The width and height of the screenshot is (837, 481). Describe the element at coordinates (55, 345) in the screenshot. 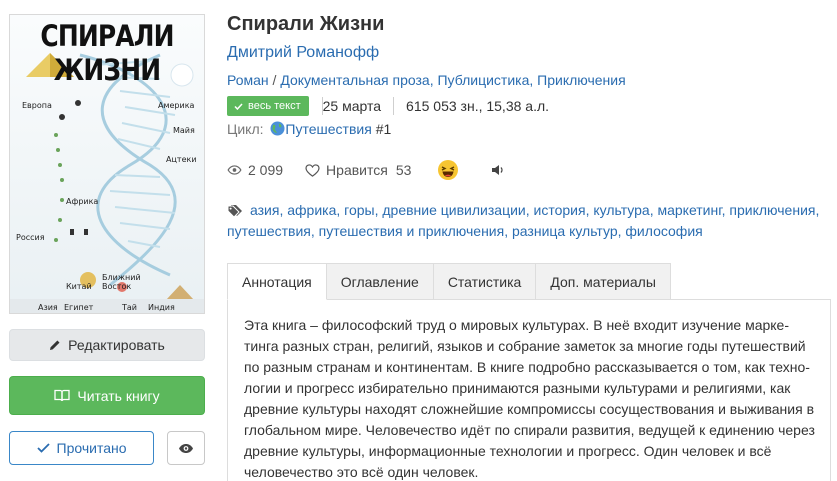

I see `pencil-icon` at that location.